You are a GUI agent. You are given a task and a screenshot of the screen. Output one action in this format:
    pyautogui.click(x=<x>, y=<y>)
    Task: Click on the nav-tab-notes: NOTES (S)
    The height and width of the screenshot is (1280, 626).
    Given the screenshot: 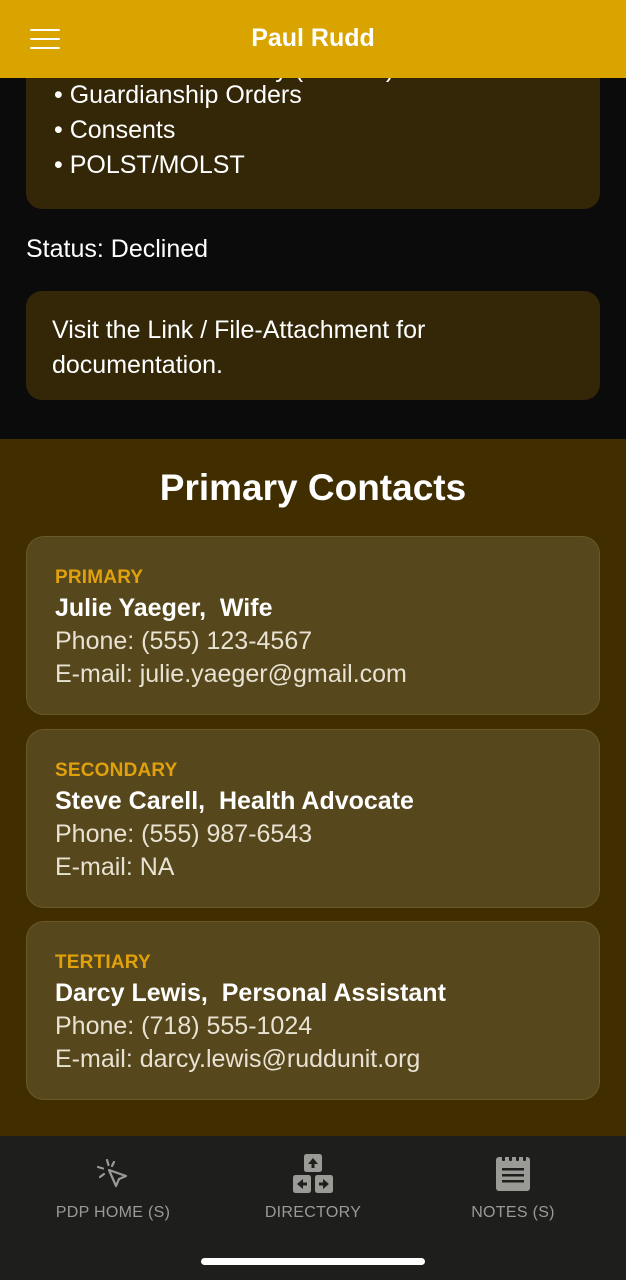 What is the action you would take?
    pyautogui.click(x=513, y=1188)
    